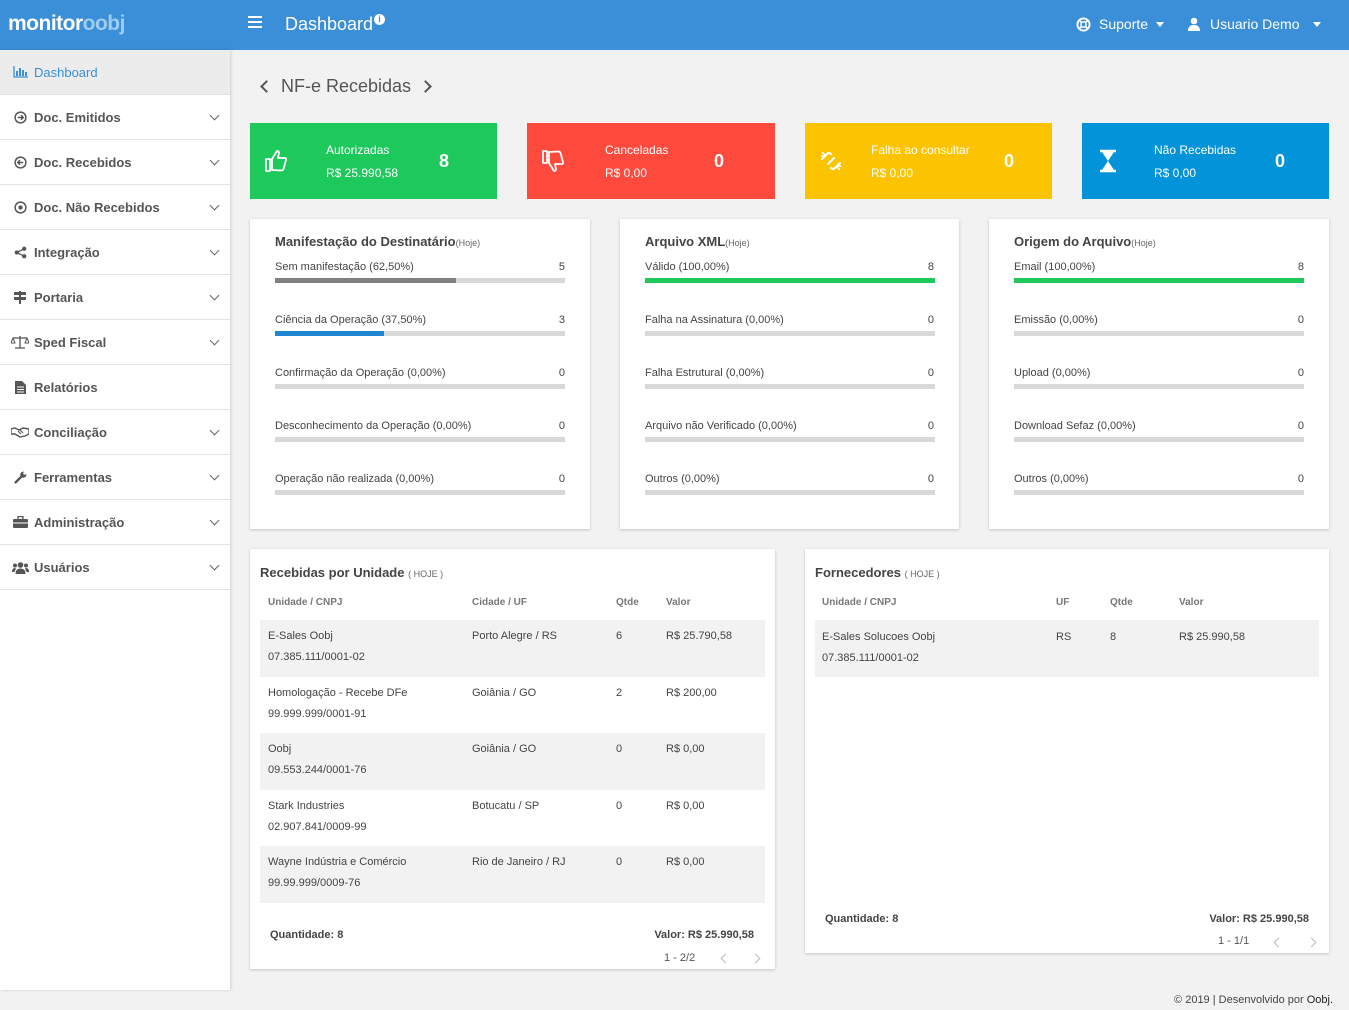  Describe the element at coordinates (59, 297) in the screenshot. I see `sidebar-item-label: Portaria` at that location.